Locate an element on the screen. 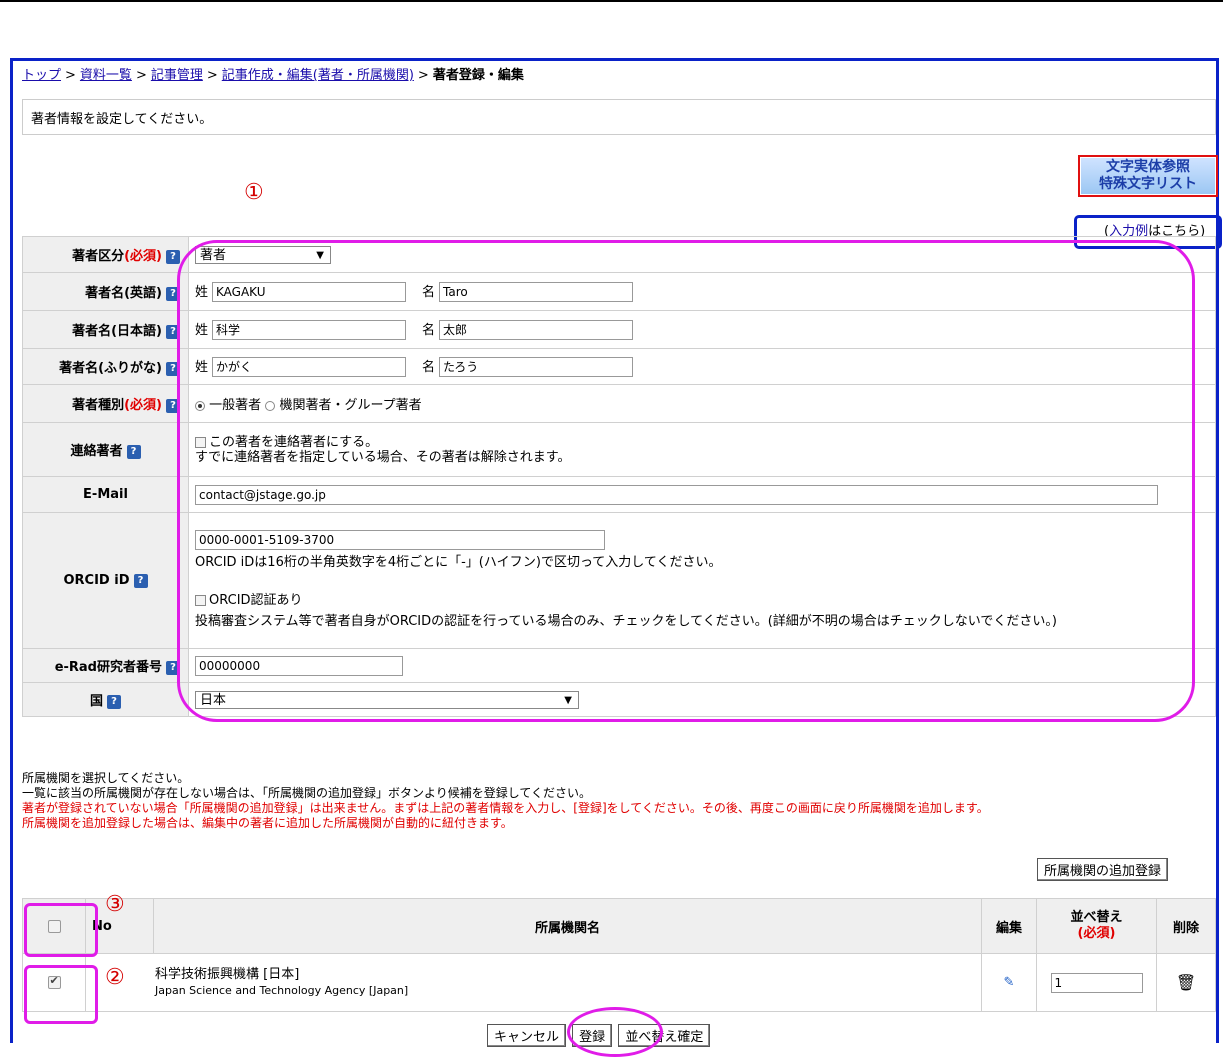 The image size is (1223, 1057). orcid-input: 0000-0001-5109-3700 is located at coordinates (400, 540).